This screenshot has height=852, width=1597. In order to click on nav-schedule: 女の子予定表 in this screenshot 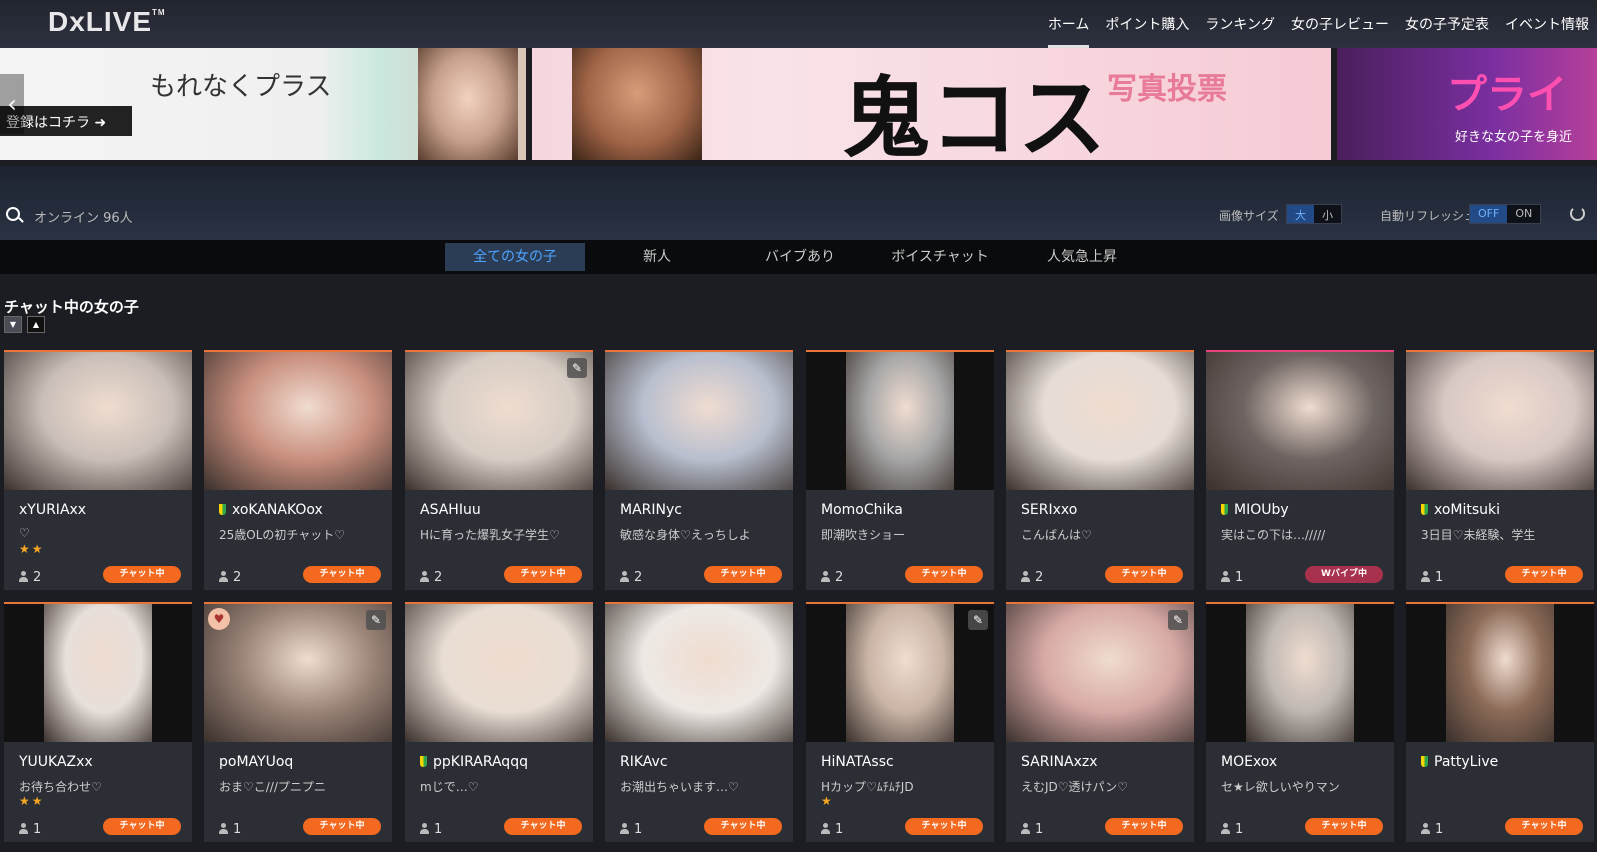, I will do `click(1447, 24)`.